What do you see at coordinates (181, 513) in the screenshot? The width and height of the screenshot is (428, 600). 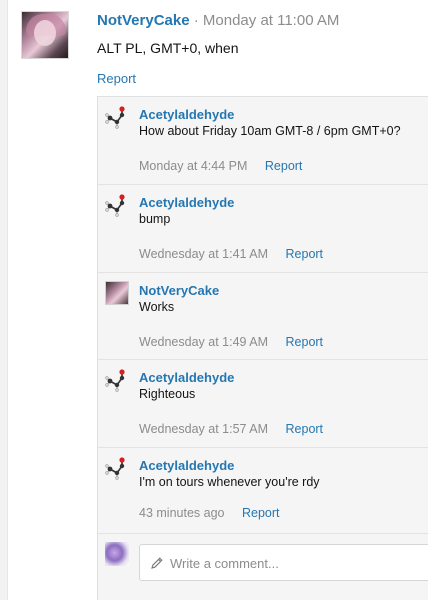 I see `comment-timestamp: 43 minutes ago` at bounding box center [181, 513].